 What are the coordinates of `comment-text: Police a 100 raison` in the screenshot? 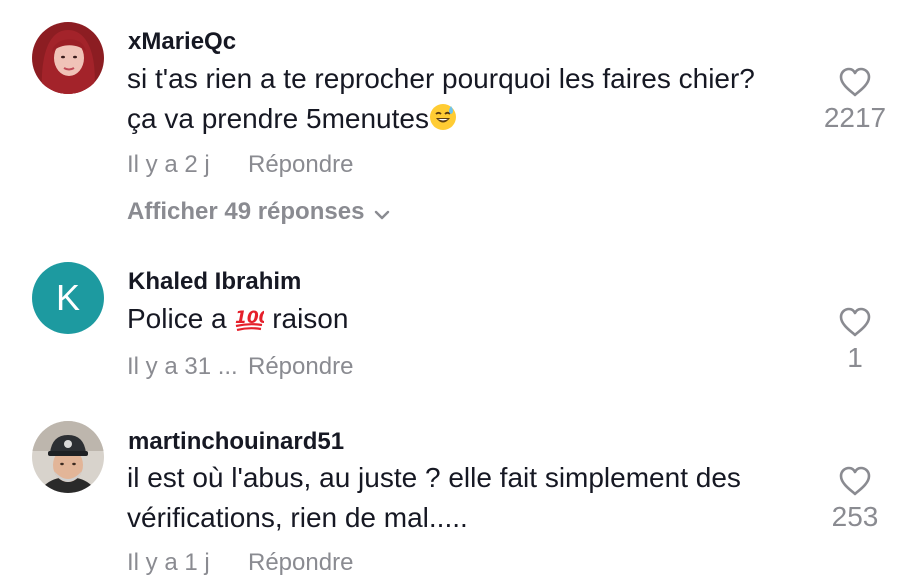 It's located at (237, 320).